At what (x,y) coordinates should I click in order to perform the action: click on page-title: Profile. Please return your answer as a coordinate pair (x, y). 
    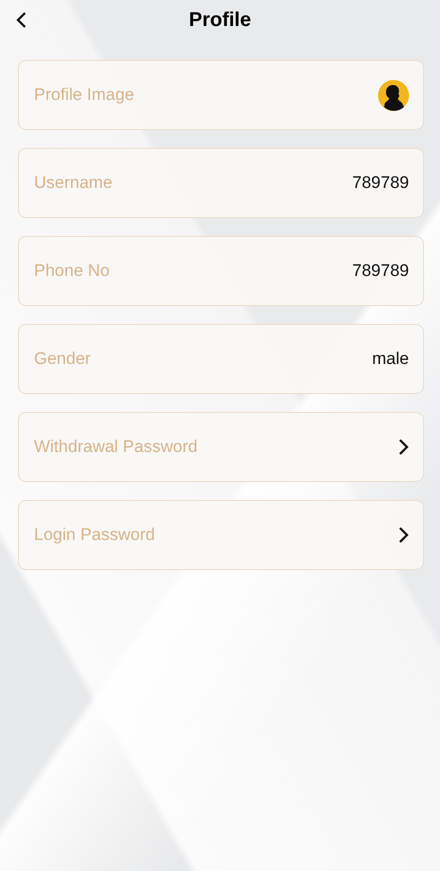
    Looking at the image, I should click on (220, 20).